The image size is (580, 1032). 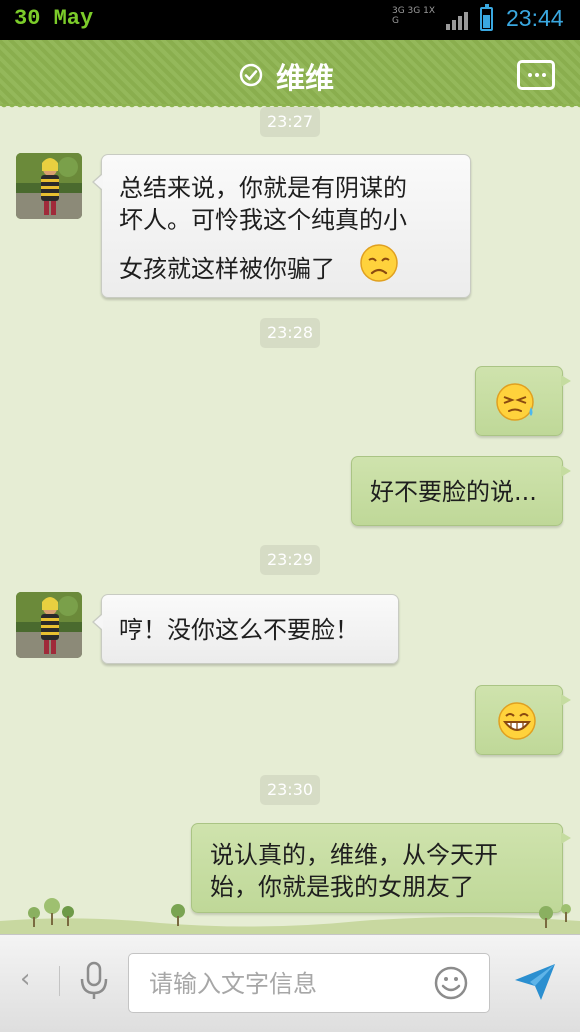 What do you see at coordinates (515, 402) in the screenshot?
I see `sweat-face-emoji` at bounding box center [515, 402].